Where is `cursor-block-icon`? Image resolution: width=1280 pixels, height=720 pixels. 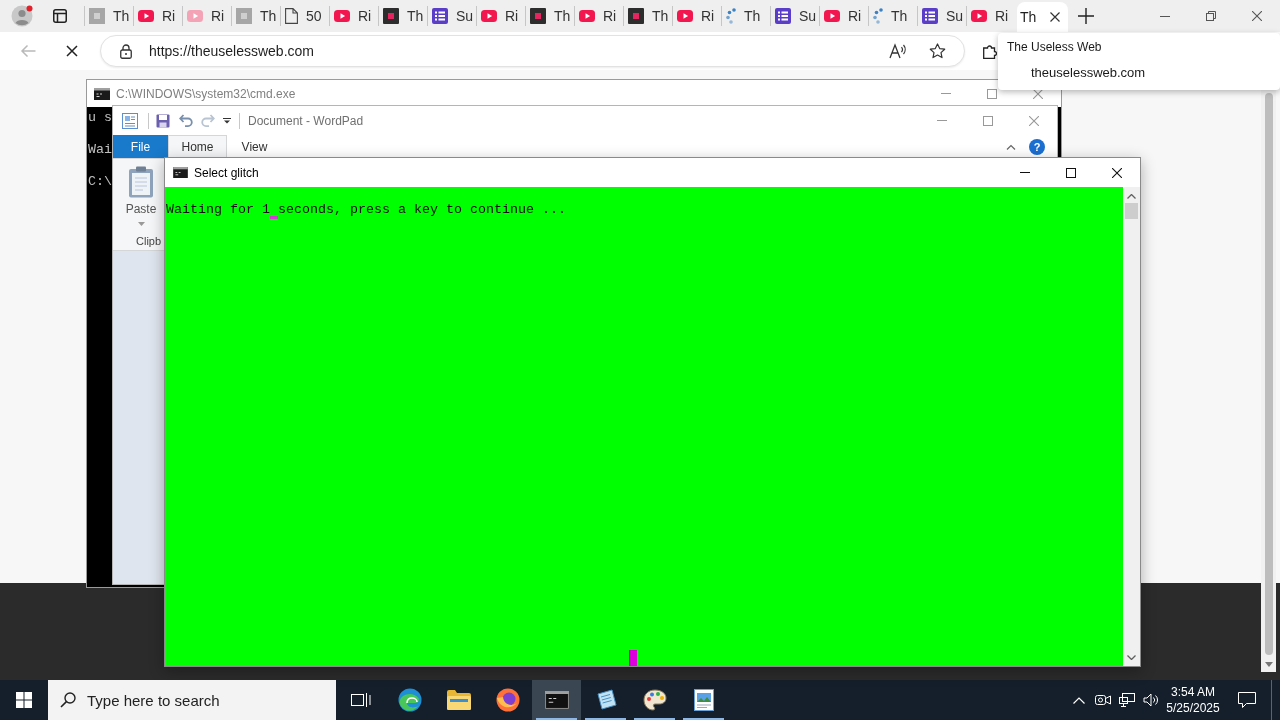
cursor-block-icon is located at coordinates (633, 658).